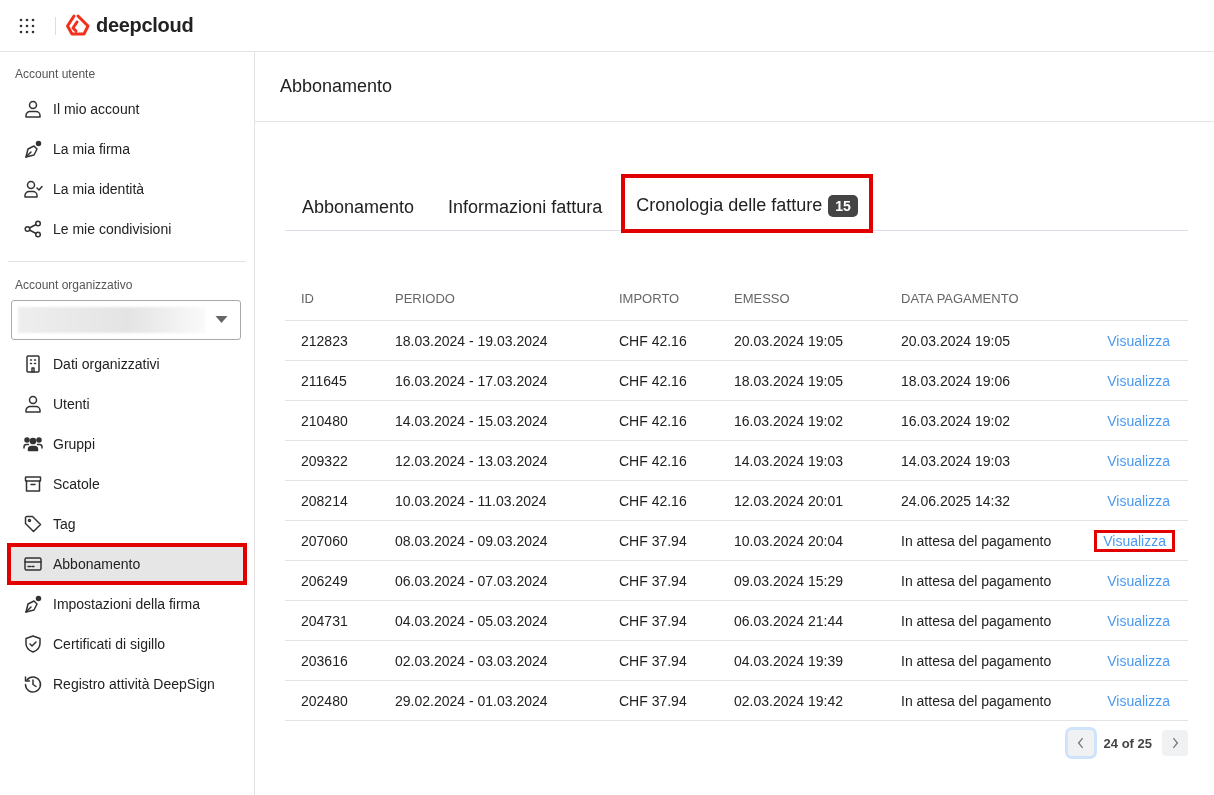 The image size is (1214, 795). Describe the element at coordinates (33, 564) in the screenshot. I see `credit-card-icon` at that location.